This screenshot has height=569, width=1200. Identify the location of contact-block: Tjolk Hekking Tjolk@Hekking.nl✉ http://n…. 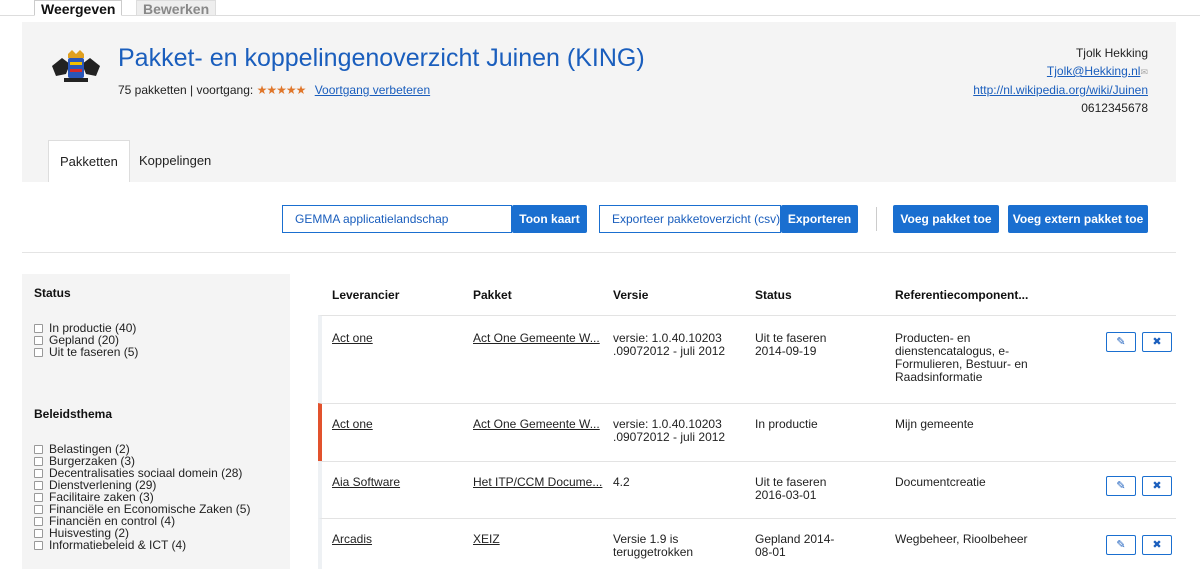
(1060, 80).